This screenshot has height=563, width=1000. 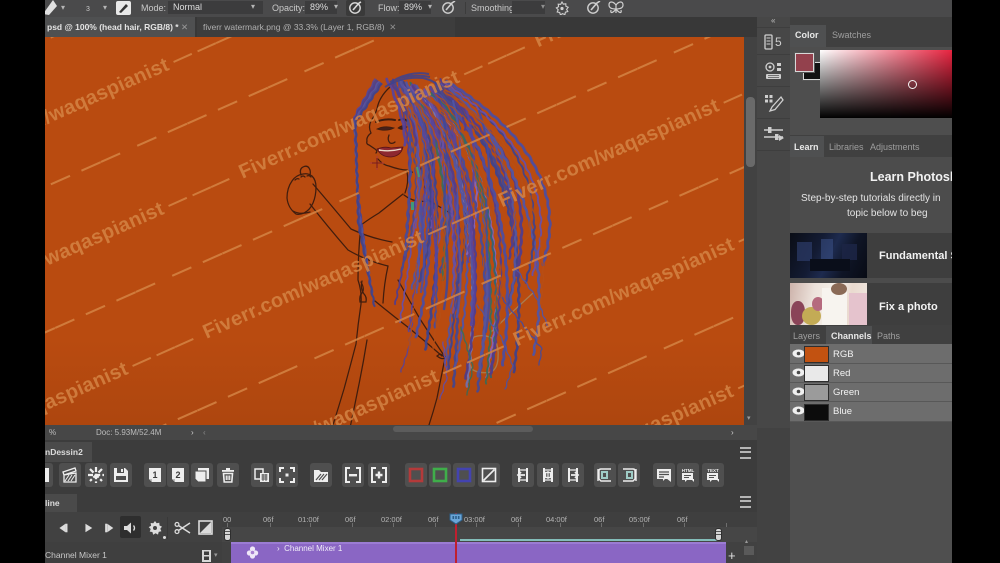 I want to click on svg-text: TEXT, so click(x=713, y=470).